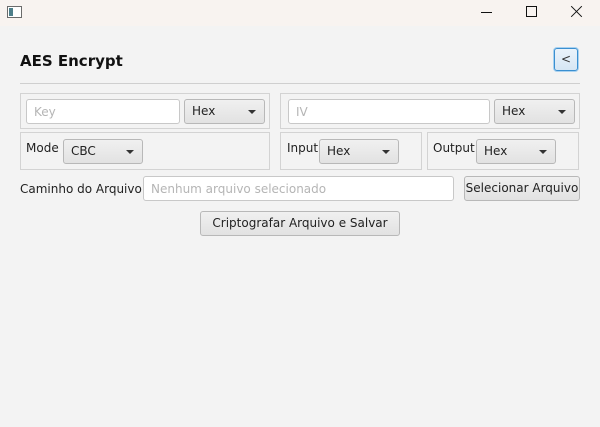  What do you see at coordinates (298, 188) in the screenshot?
I see `file-path-input` at bounding box center [298, 188].